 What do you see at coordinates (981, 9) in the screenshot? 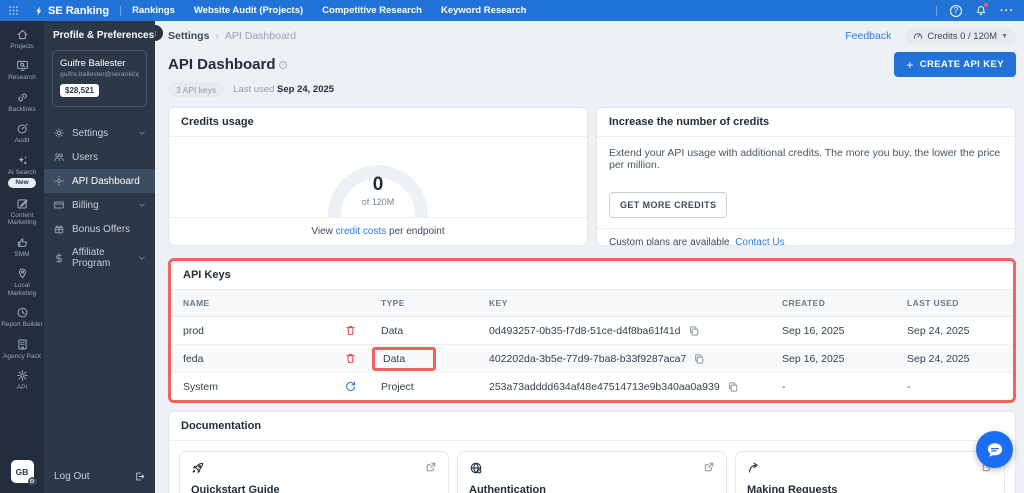
I see `notifications-bell-icon` at bounding box center [981, 9].